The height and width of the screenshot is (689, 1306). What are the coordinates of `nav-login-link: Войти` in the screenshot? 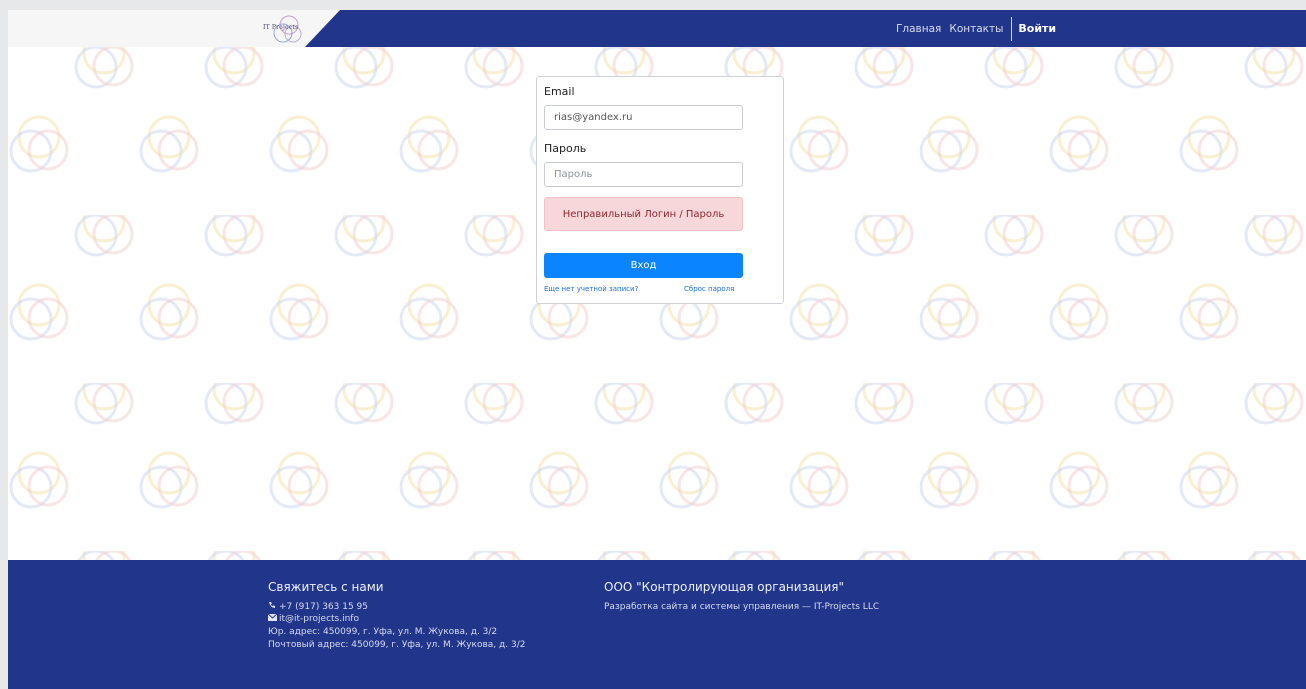 It's located at (1037, 28).